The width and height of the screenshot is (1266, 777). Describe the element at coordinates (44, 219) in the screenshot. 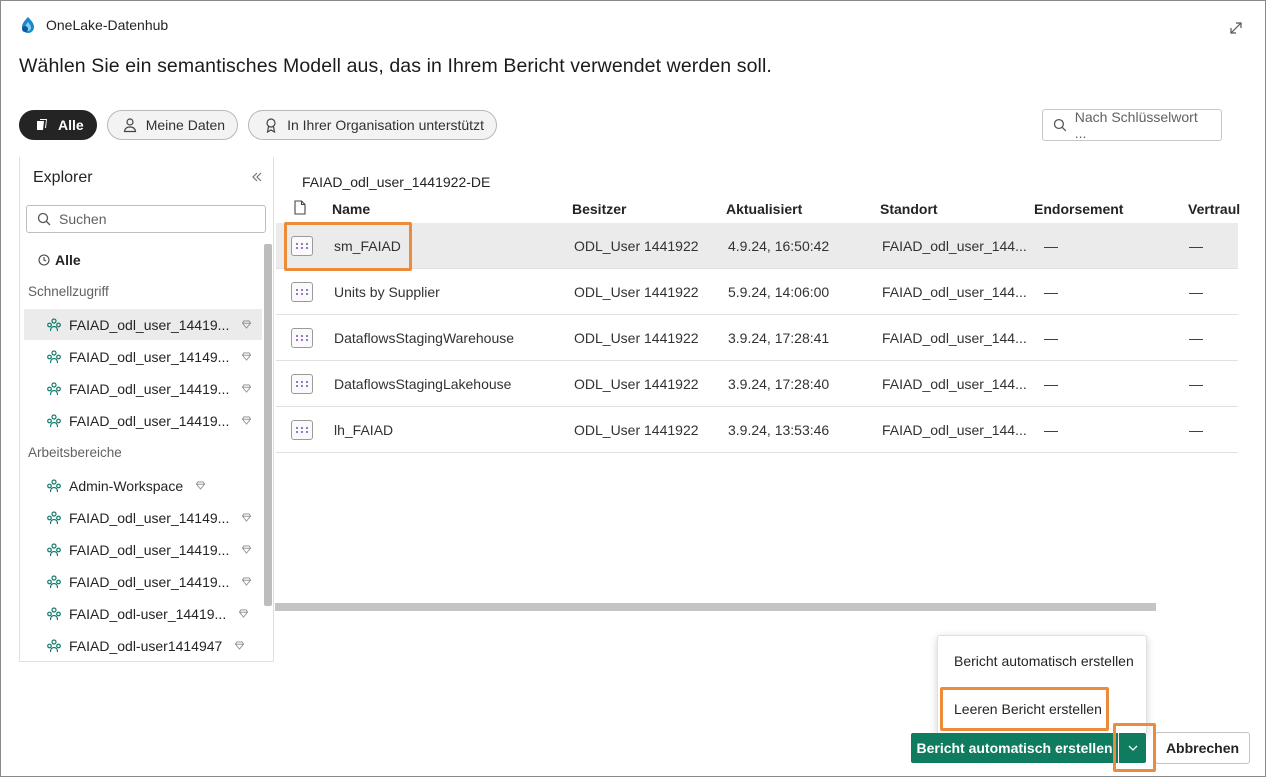

I see `search-icon` at that location.